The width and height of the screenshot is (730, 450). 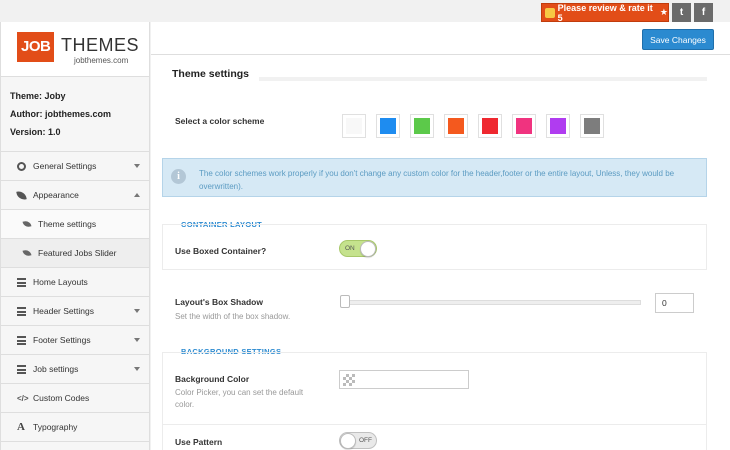 I want to click on main-header: Save Changes, so click(x=440, y=38).